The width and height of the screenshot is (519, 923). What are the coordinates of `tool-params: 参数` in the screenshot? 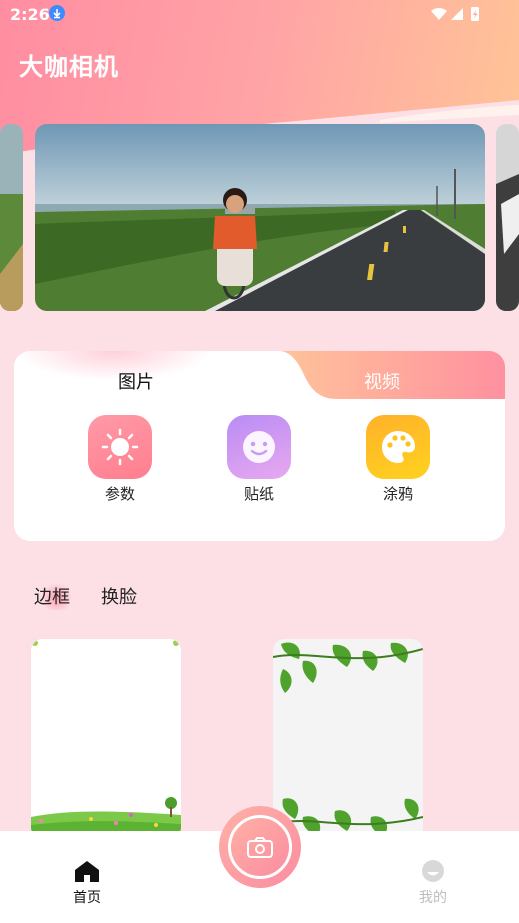 It's located at (120, 459).